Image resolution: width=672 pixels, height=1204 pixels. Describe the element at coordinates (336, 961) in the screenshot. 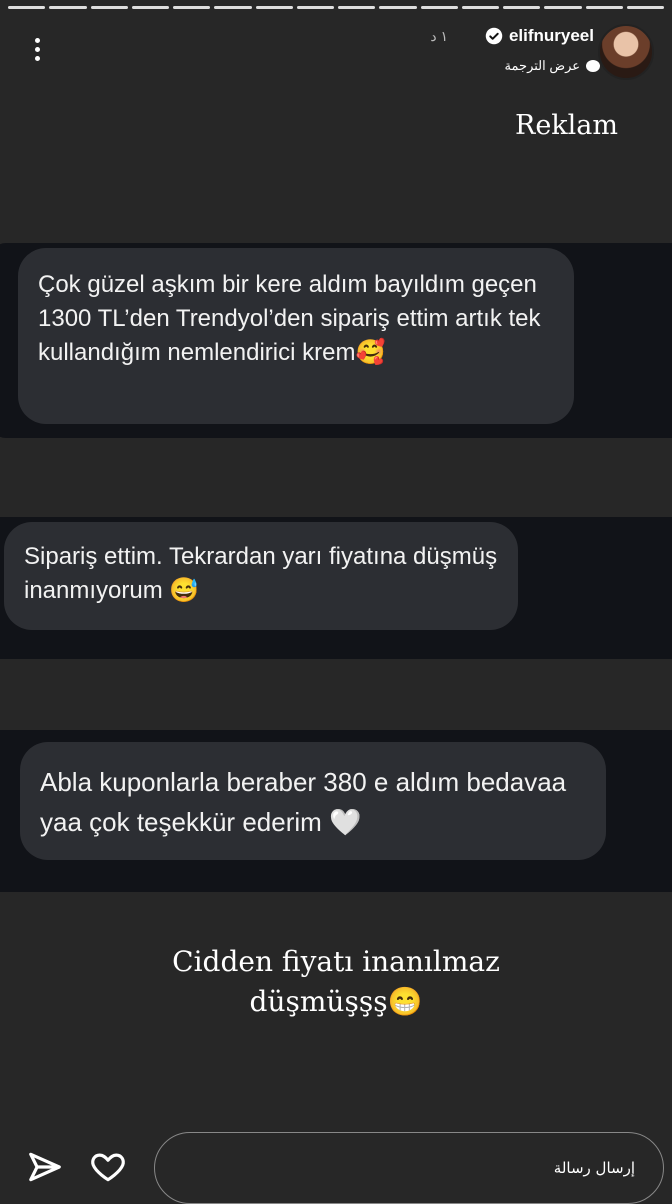

I see `caption-line: Cidden fiyatı inanılmaz` at that location.